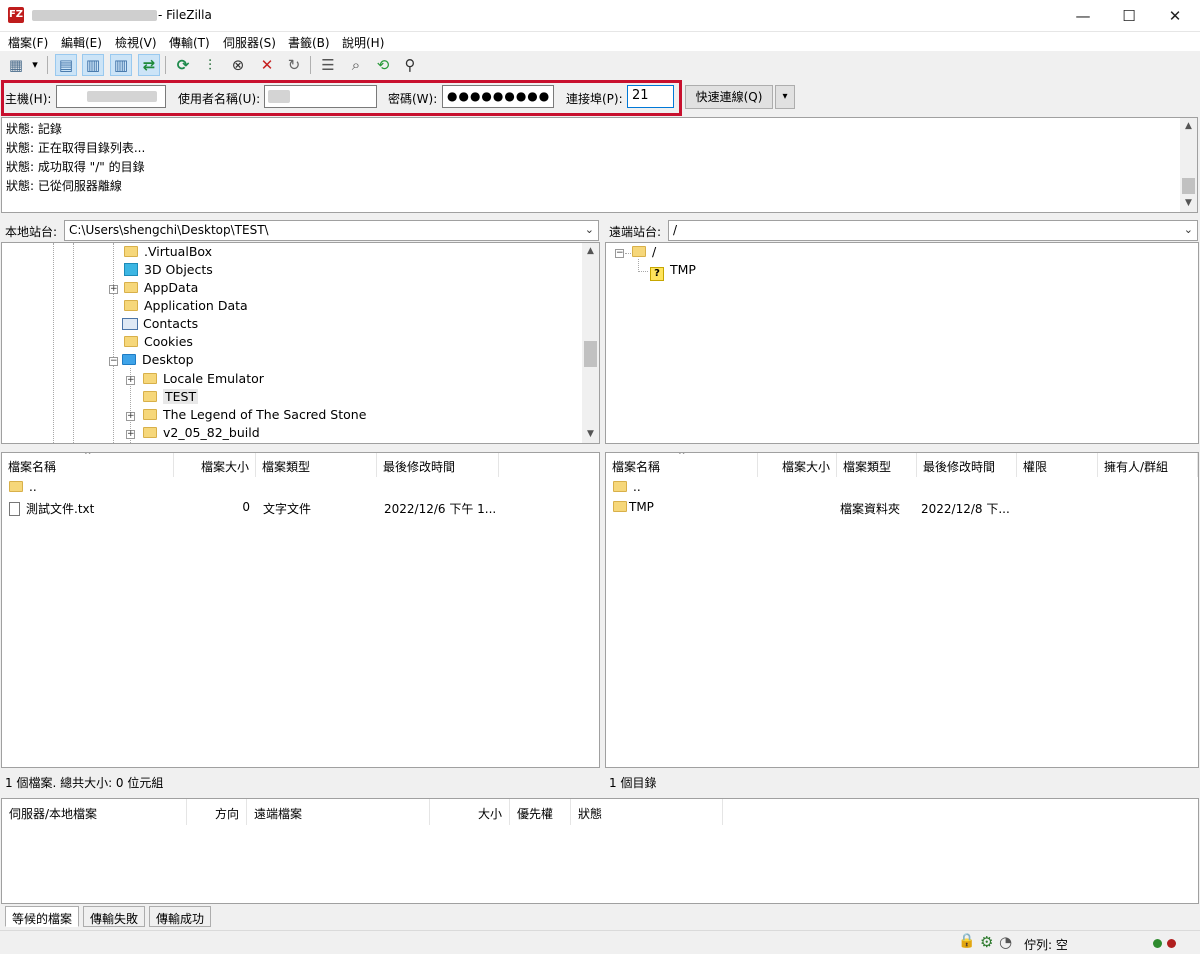  I want to click on directory-filter-icon: ☰, so click(328, 65).